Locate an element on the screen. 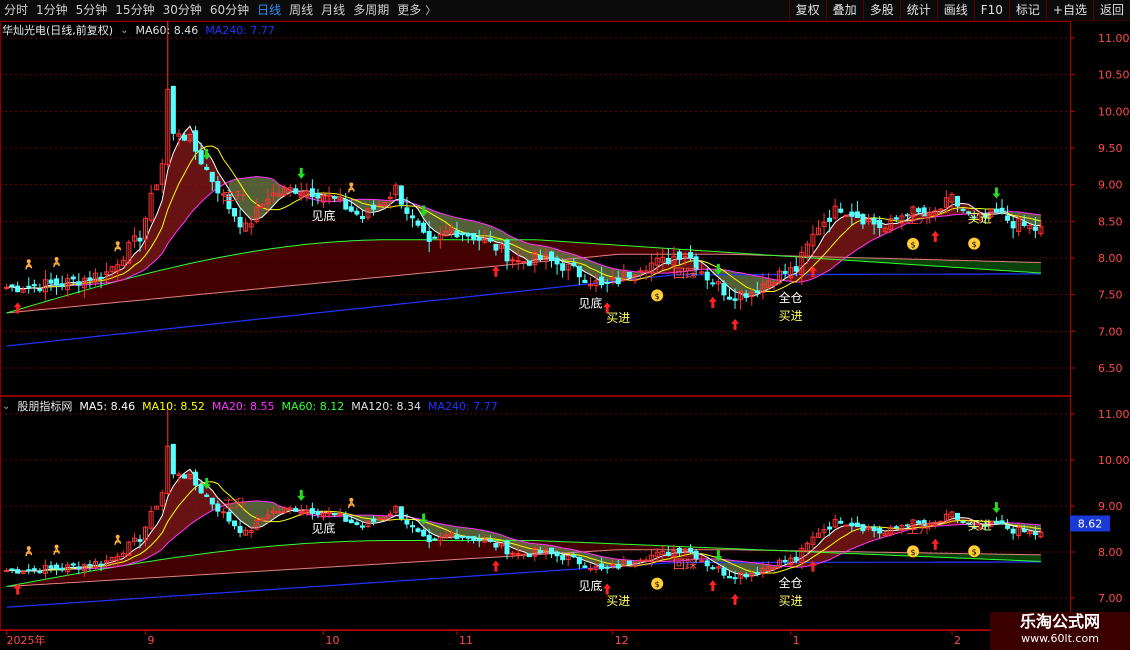 The height and width of the screenshot is (650, 1130). period-tab-7: 周线 is located at coordinates (301, 10).